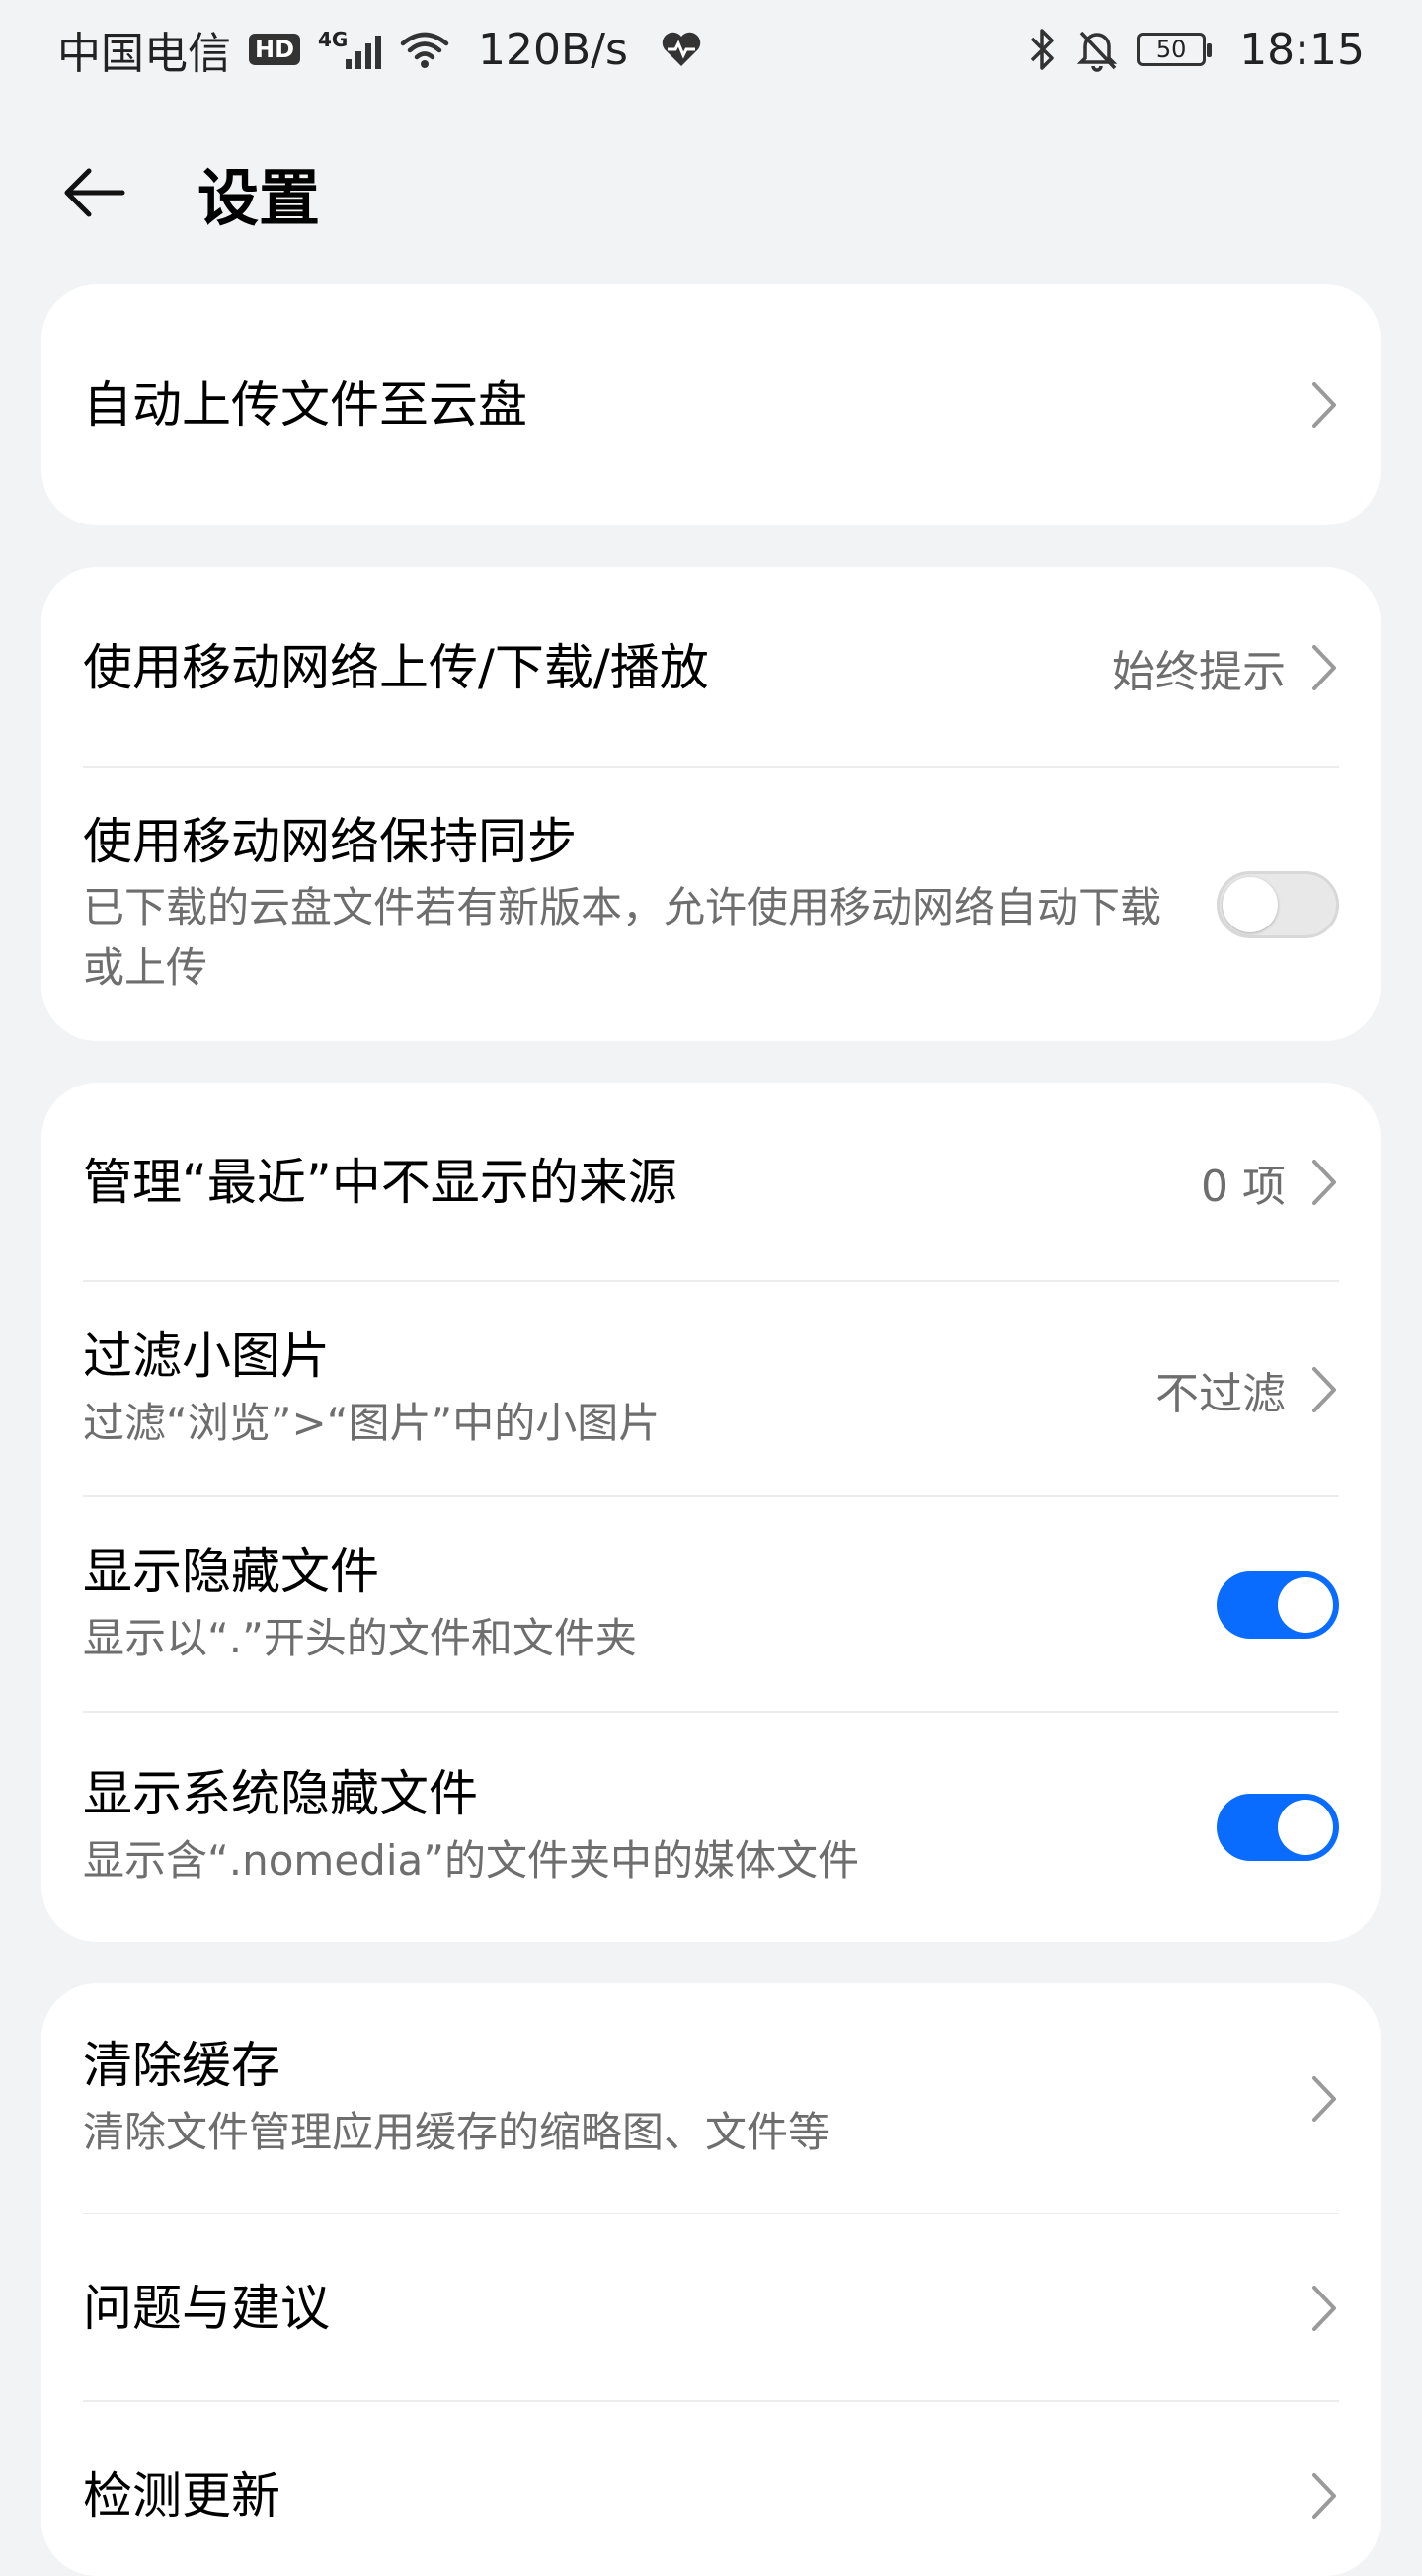  I want to click on auto-upload-row: 自动上传文件至云盘, so click(711, 404).